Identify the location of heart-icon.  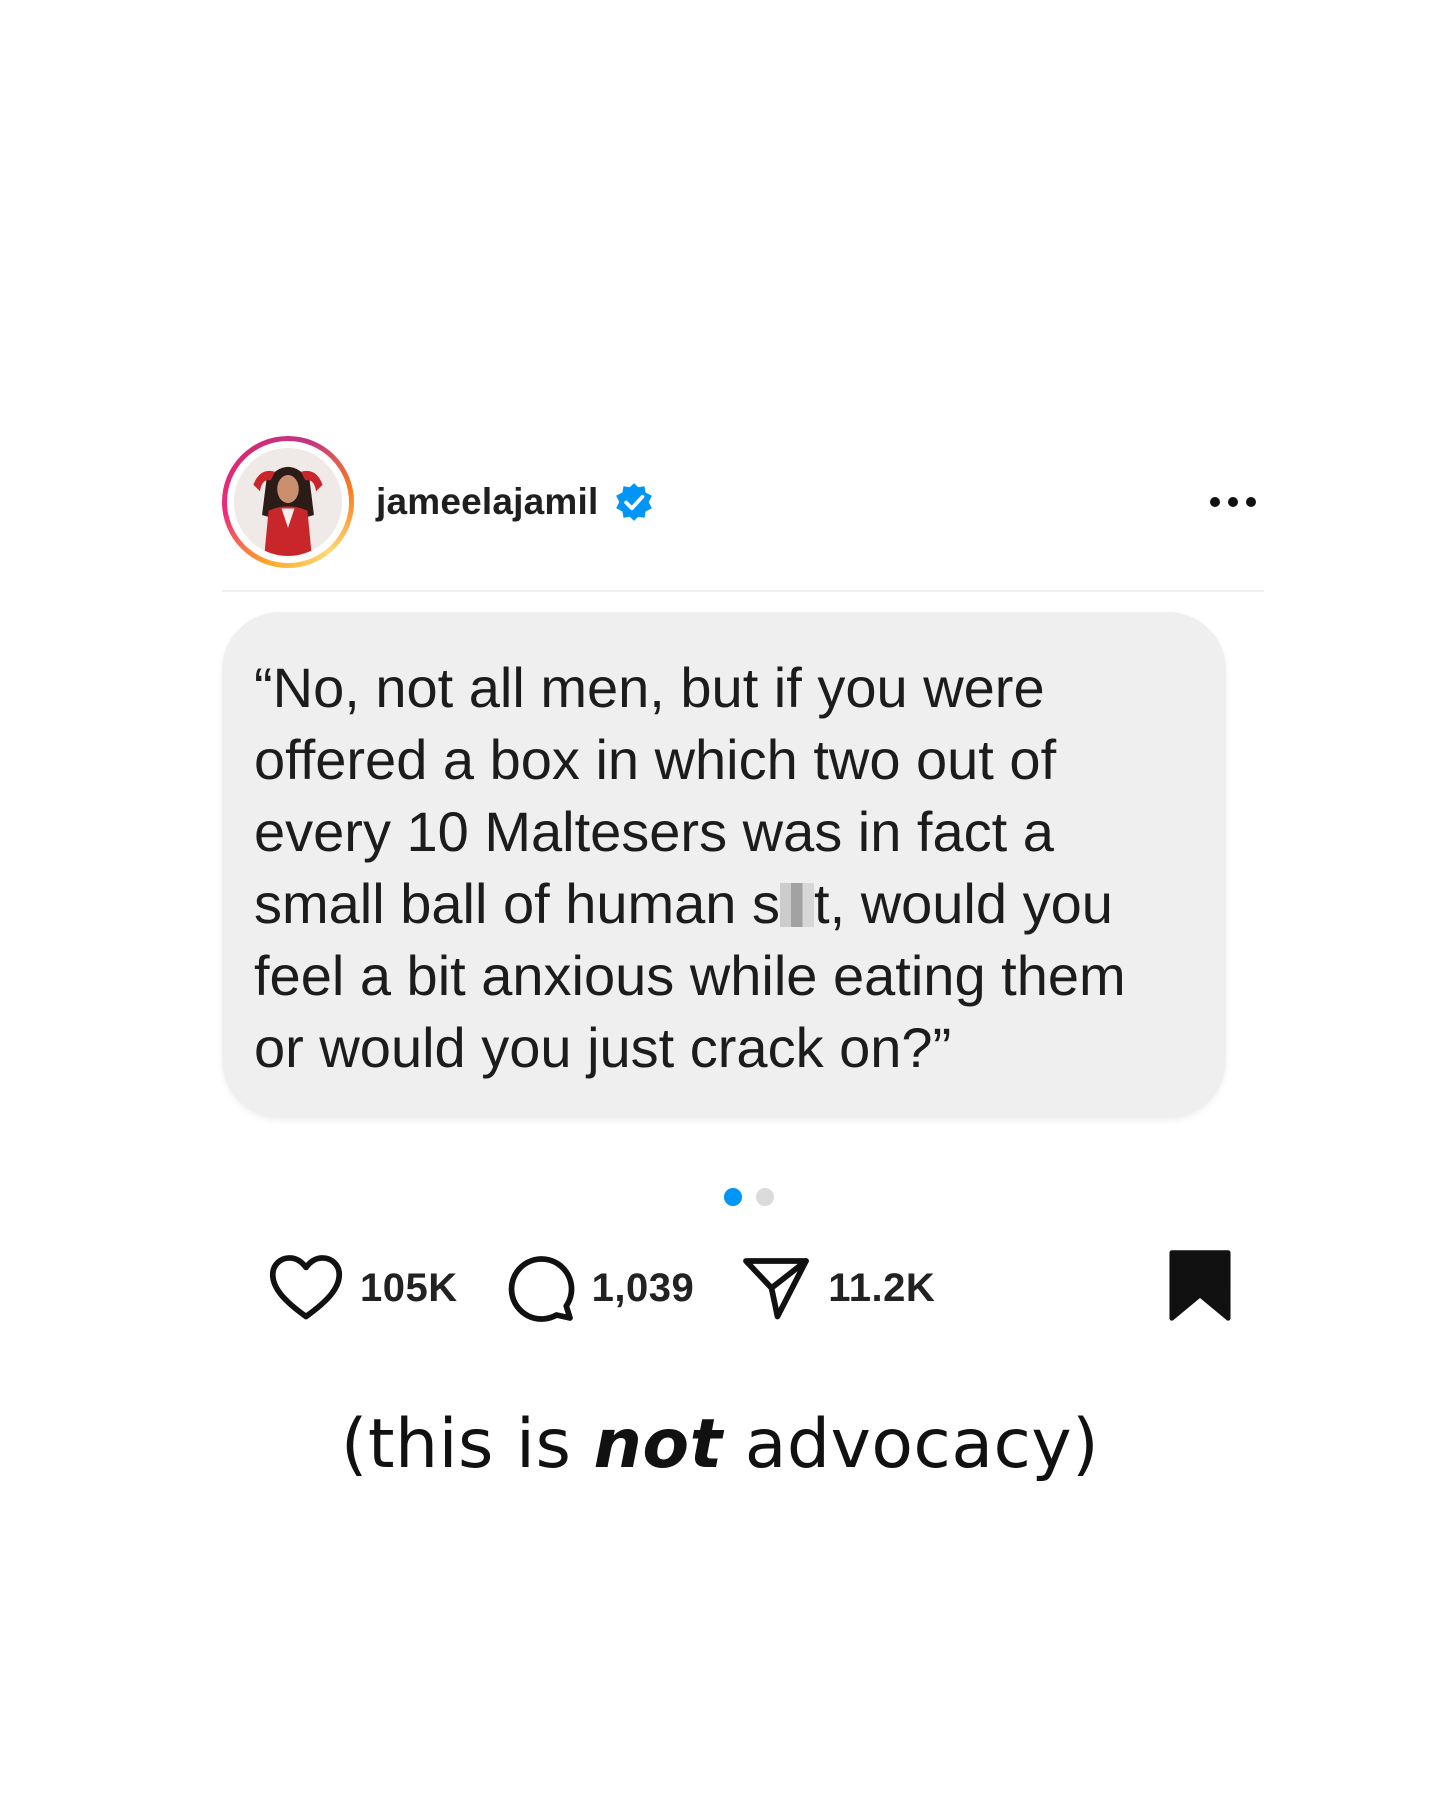
(306, 1287).